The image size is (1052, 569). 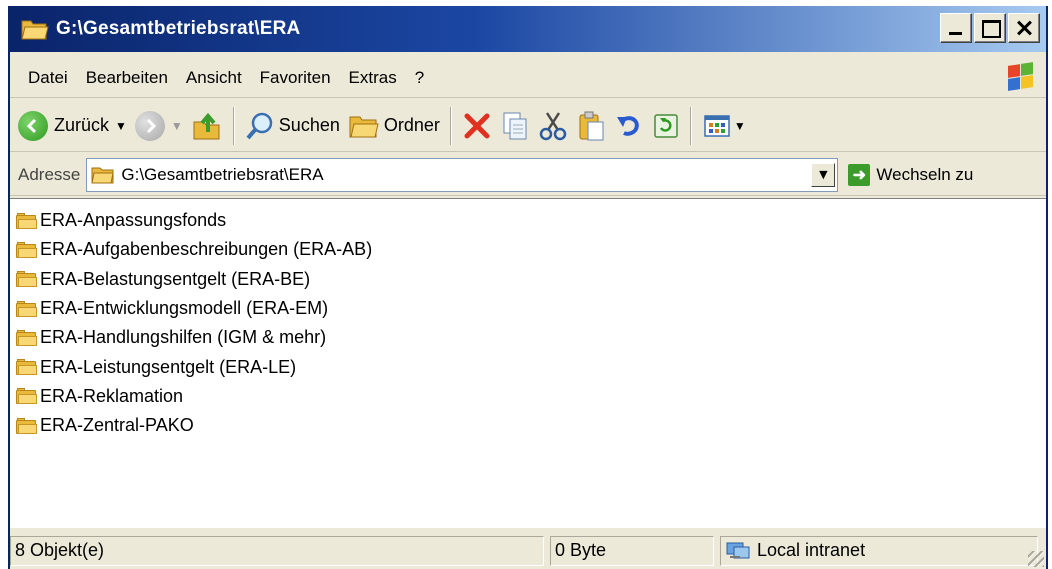 I want to click on list-item: ERA-Entwicklungsmodell (ERA-EM), so click(x=528, y=308).